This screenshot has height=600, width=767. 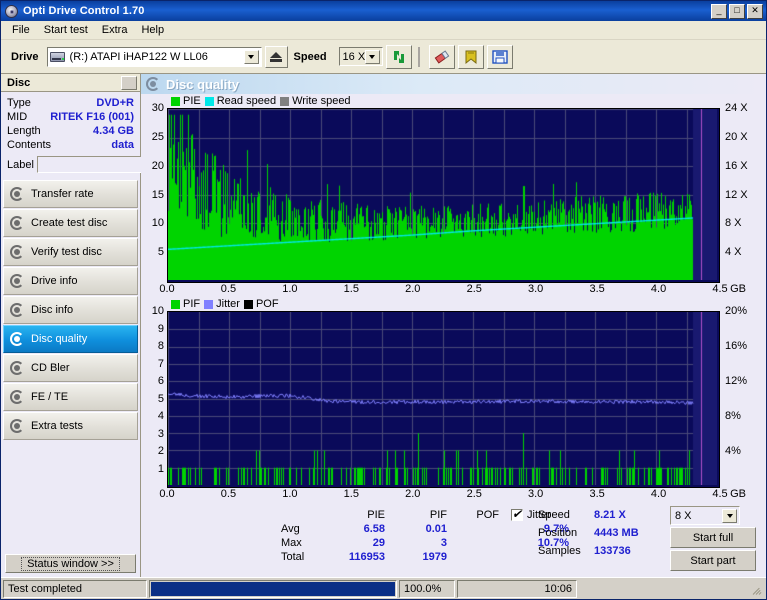 What do you see at coordinates (160, 433) in the screenshot?
I see `axis-tick: 3` at bounding box center [160, 433].